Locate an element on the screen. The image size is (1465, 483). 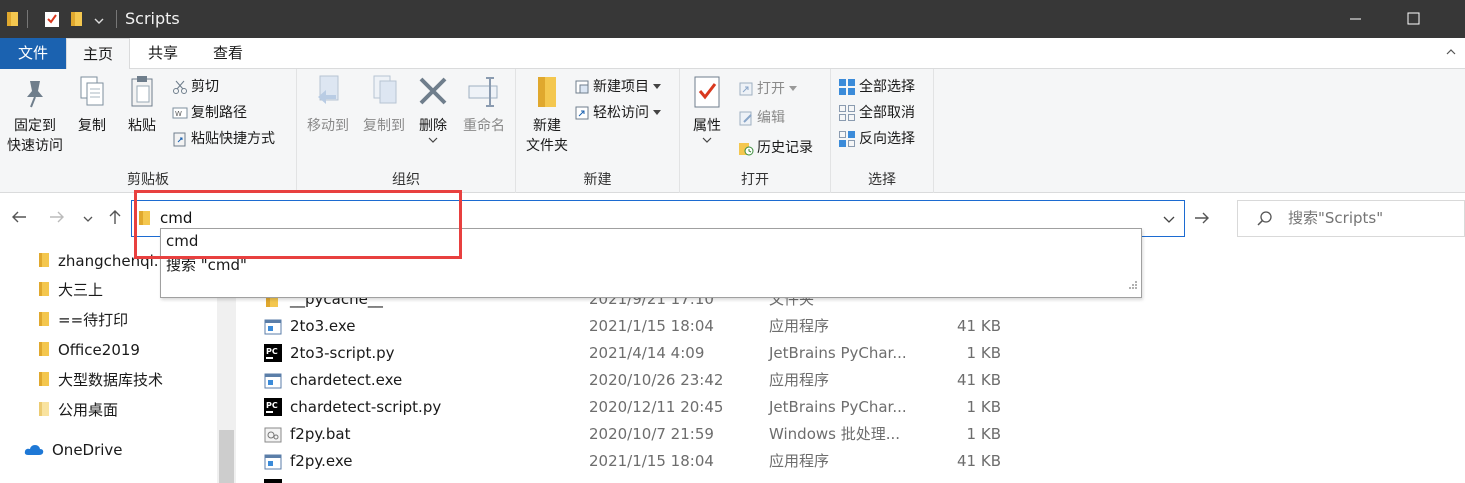
pin-to-quick-access-button: 固定到 快速访问 is located at coordinates (35, 114).